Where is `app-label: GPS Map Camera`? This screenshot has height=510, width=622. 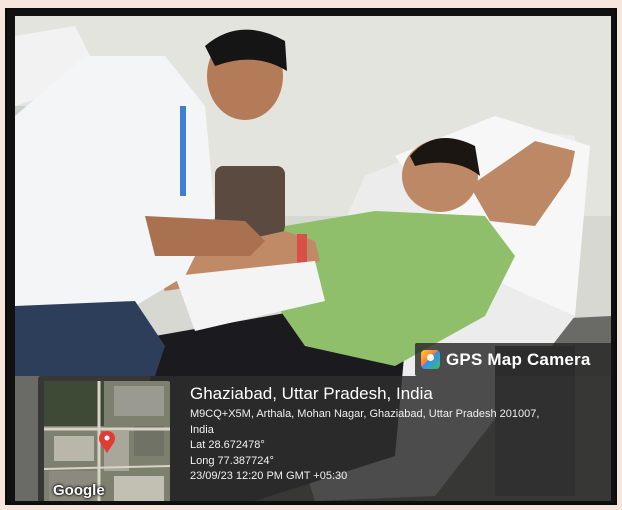
app-label: GPS Map Camera is located at coordinates (518, 359).